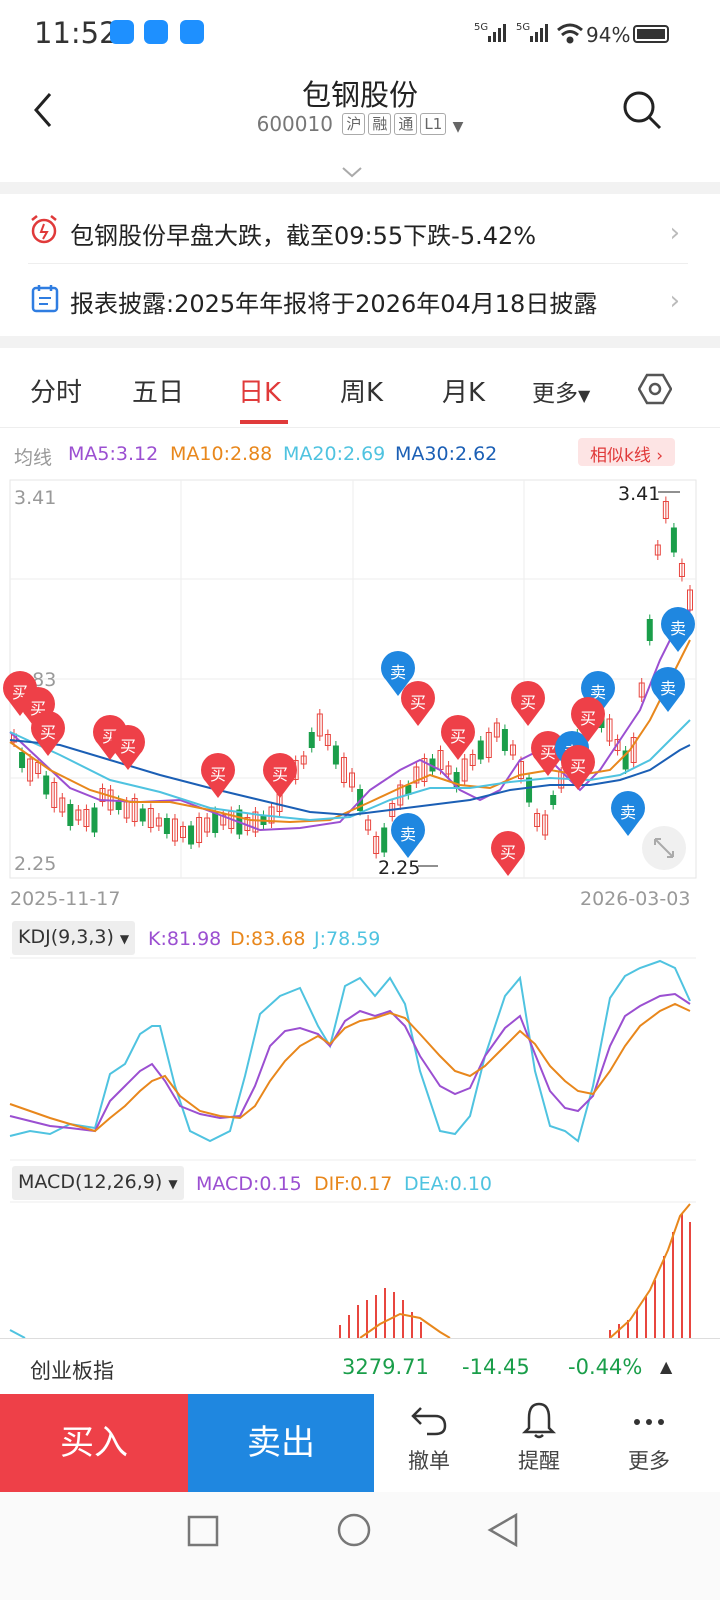 The height and width of the screenshot is (1600, 720). I want to click on chat-icon, so click(192, 32).